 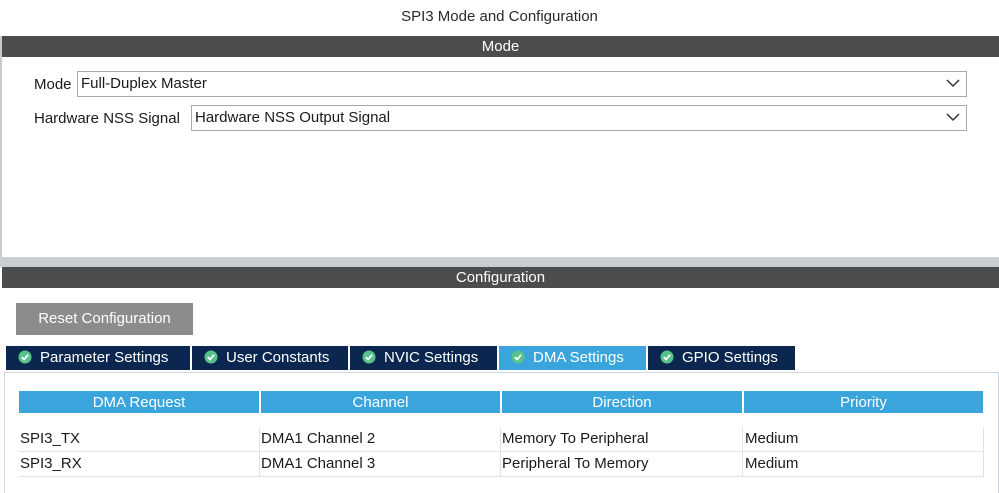 What do you see at coordinates (578, 357) in the screenshot?
I see `tab-label: DMA Settings` at bounding box center [578, 357].